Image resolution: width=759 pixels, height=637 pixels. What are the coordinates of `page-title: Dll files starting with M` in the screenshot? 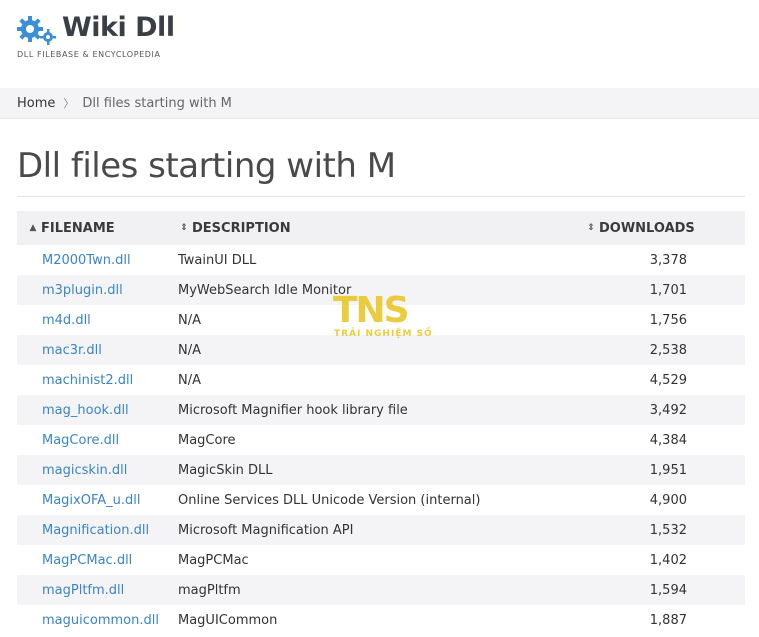 It's located at (206, 166).